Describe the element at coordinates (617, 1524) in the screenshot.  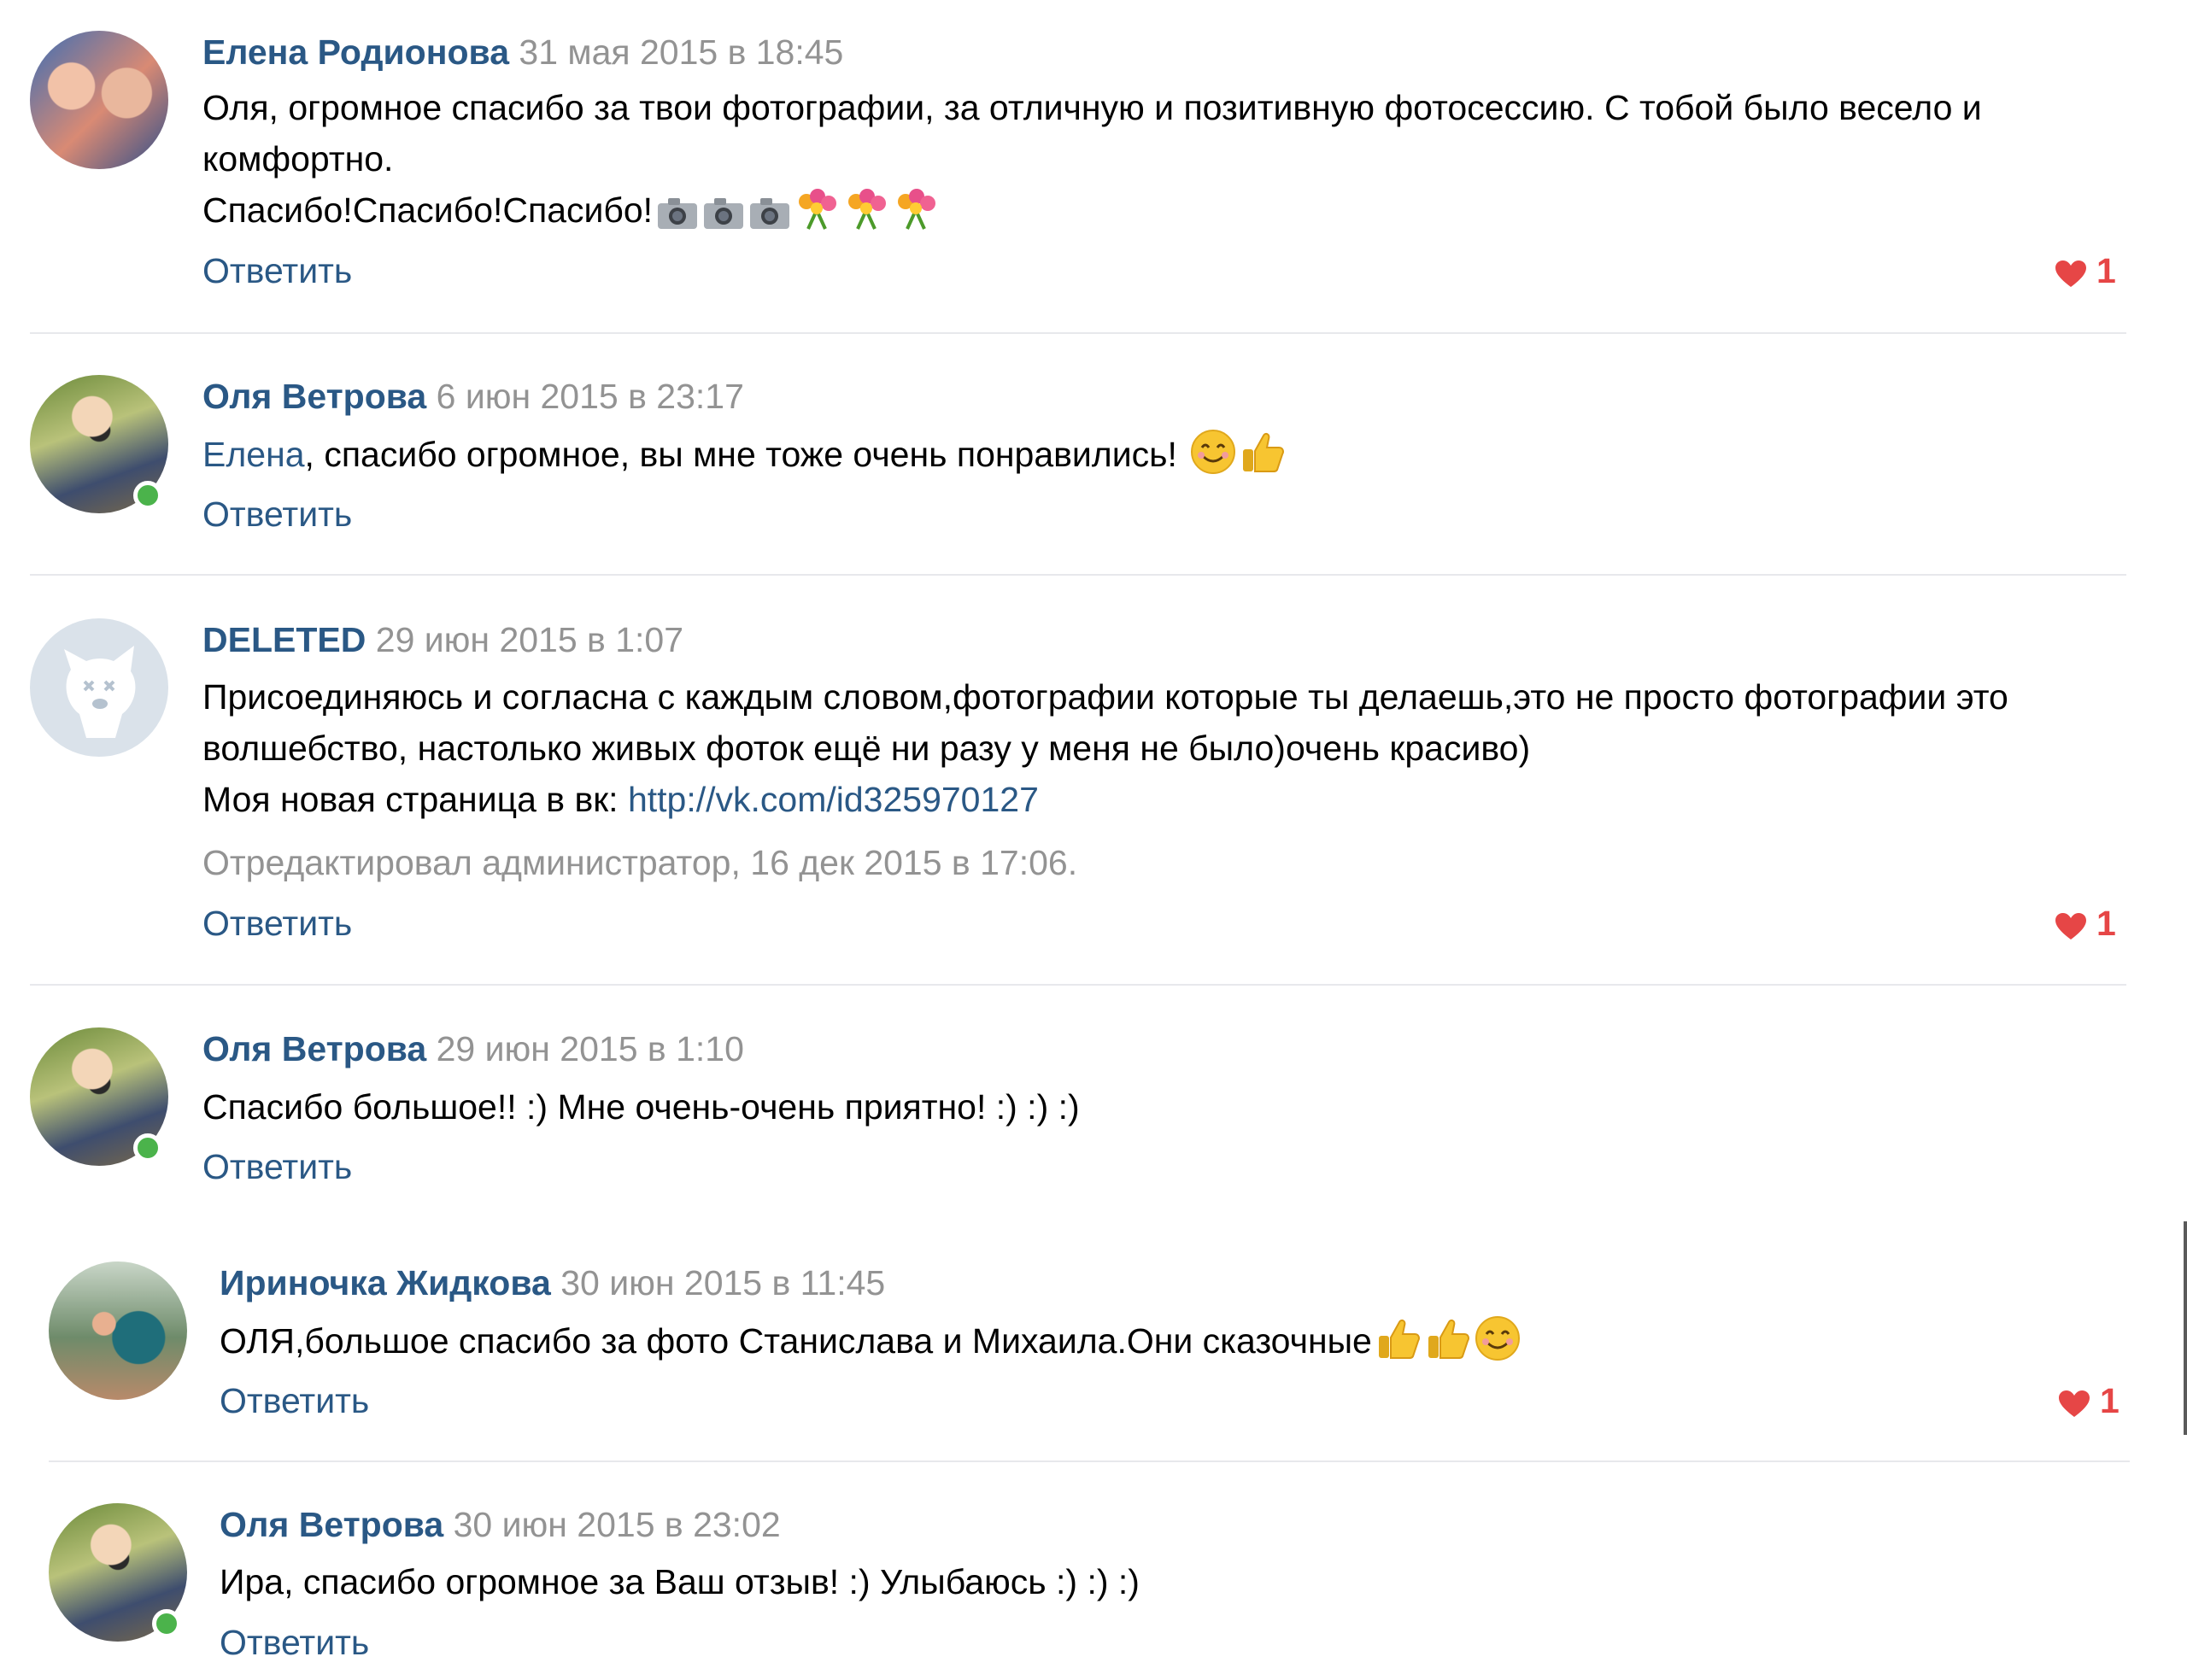
I see `comment-date: 30 июн 2015 в 23:02` at that location.